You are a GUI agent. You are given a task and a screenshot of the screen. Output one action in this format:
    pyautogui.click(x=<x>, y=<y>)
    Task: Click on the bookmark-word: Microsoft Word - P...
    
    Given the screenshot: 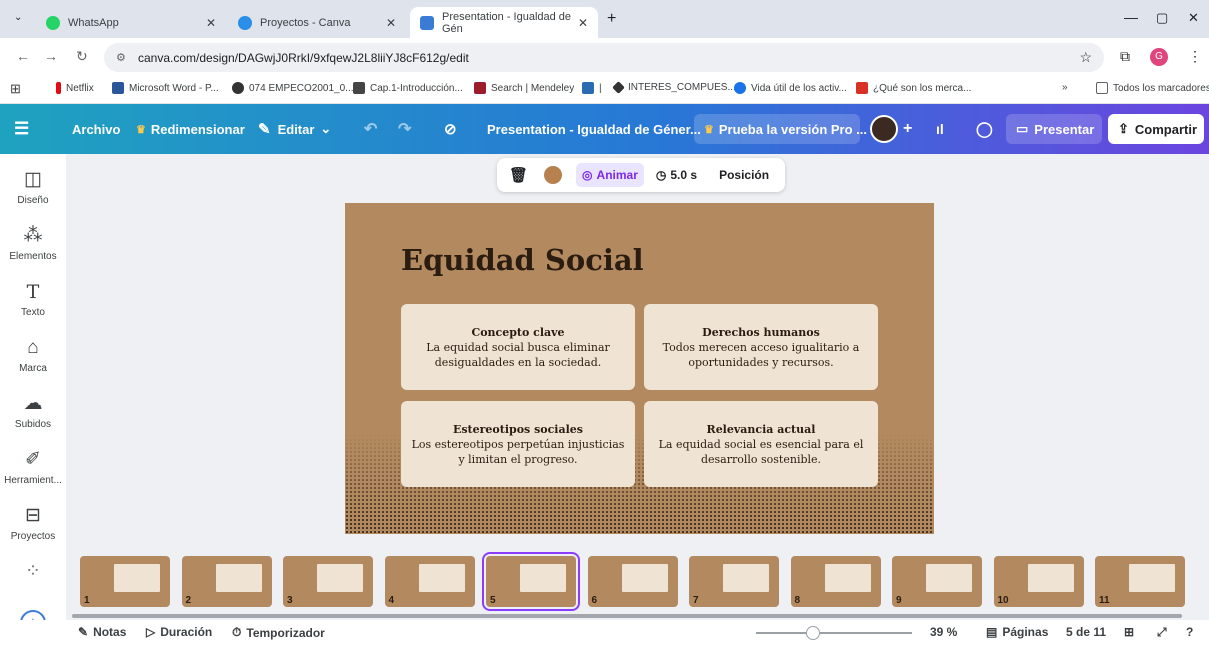 What is the action you would take?
    pyautogui.click(x=165, y=88)
    